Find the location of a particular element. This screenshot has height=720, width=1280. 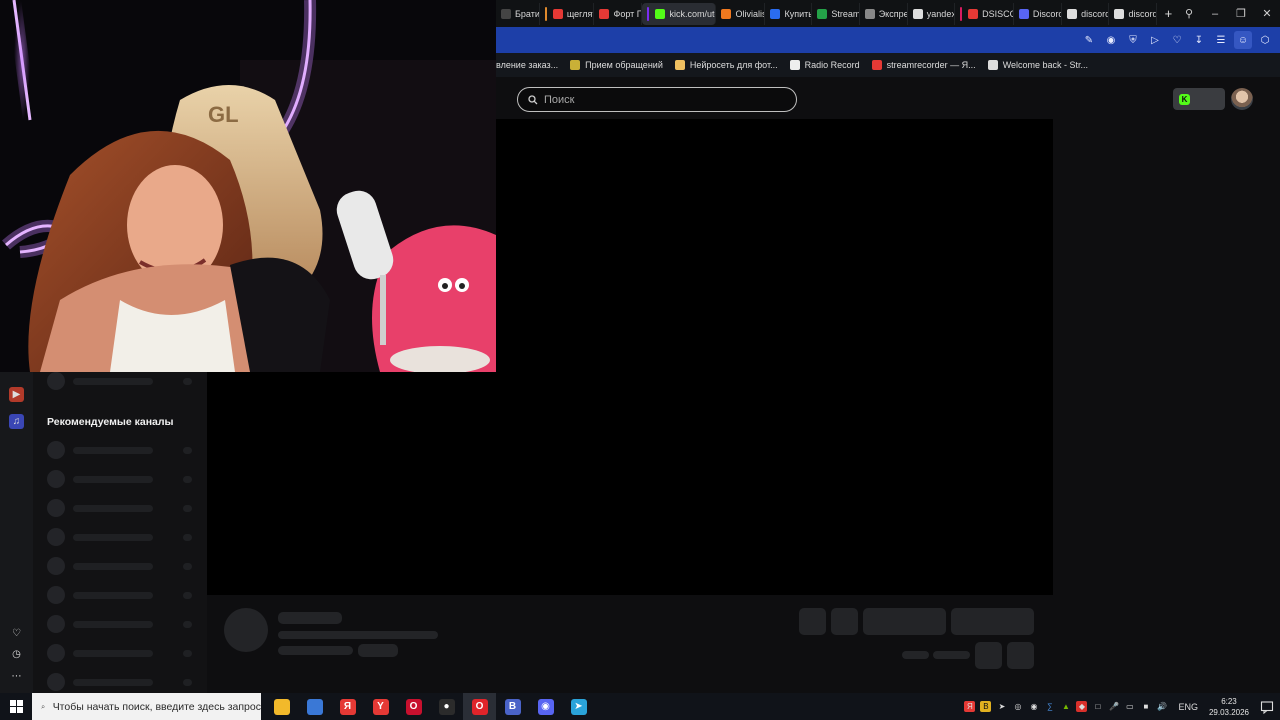

login-button: K is located at coordinates (1199, 99).